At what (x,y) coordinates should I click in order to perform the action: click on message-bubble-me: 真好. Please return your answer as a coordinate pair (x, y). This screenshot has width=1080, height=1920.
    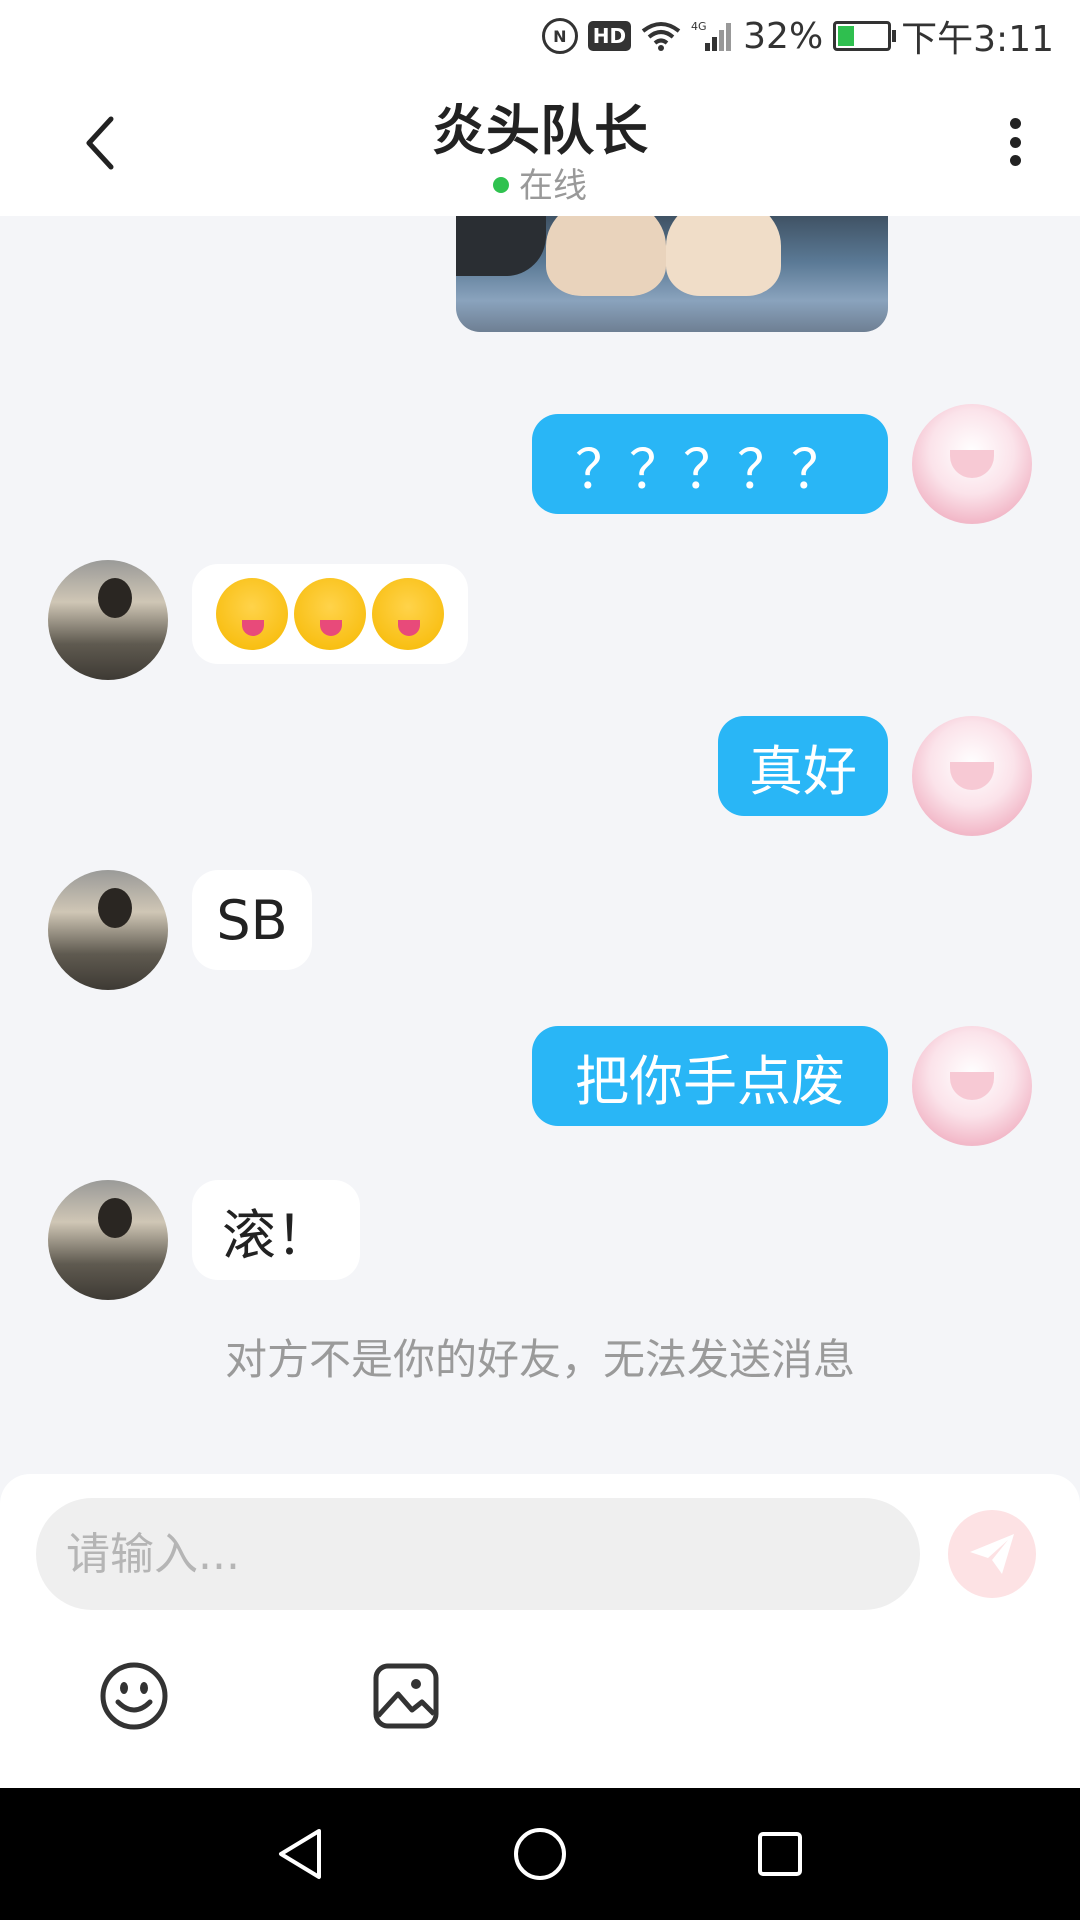
    Looking at the image, I should click on (803, 766).